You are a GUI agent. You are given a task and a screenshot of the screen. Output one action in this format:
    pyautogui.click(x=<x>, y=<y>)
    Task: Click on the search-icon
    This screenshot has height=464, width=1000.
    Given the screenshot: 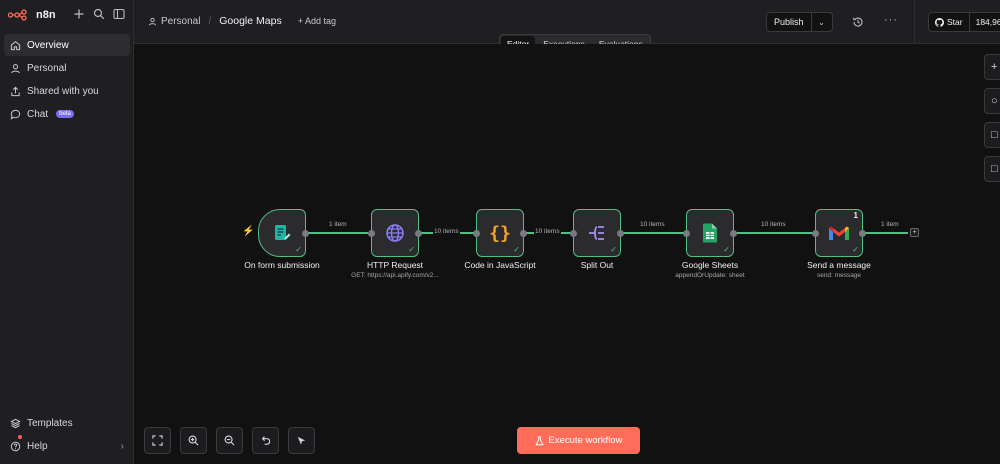 What is the action you would take?
    pyautogui.click(x=99, y=14)
    